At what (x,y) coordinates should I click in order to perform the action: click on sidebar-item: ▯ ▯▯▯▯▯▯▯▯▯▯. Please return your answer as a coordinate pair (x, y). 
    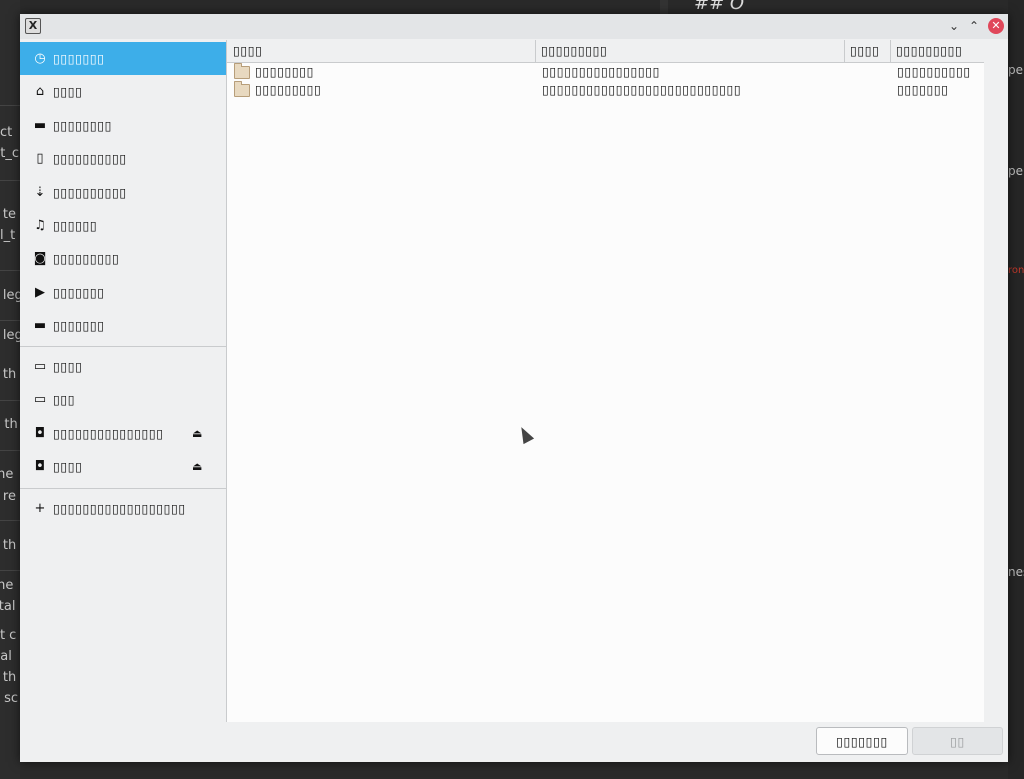
    Looking at the image, I should click on (123, 158).